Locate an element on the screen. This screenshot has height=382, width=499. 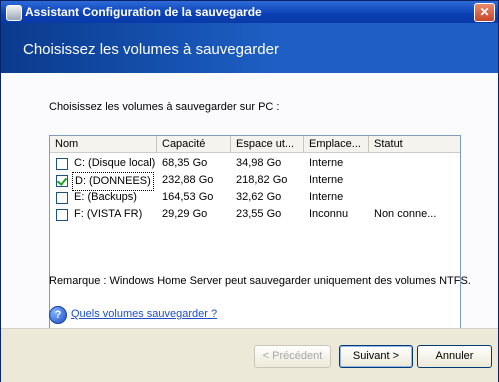
app-icon is located at coordinates (14, 13).